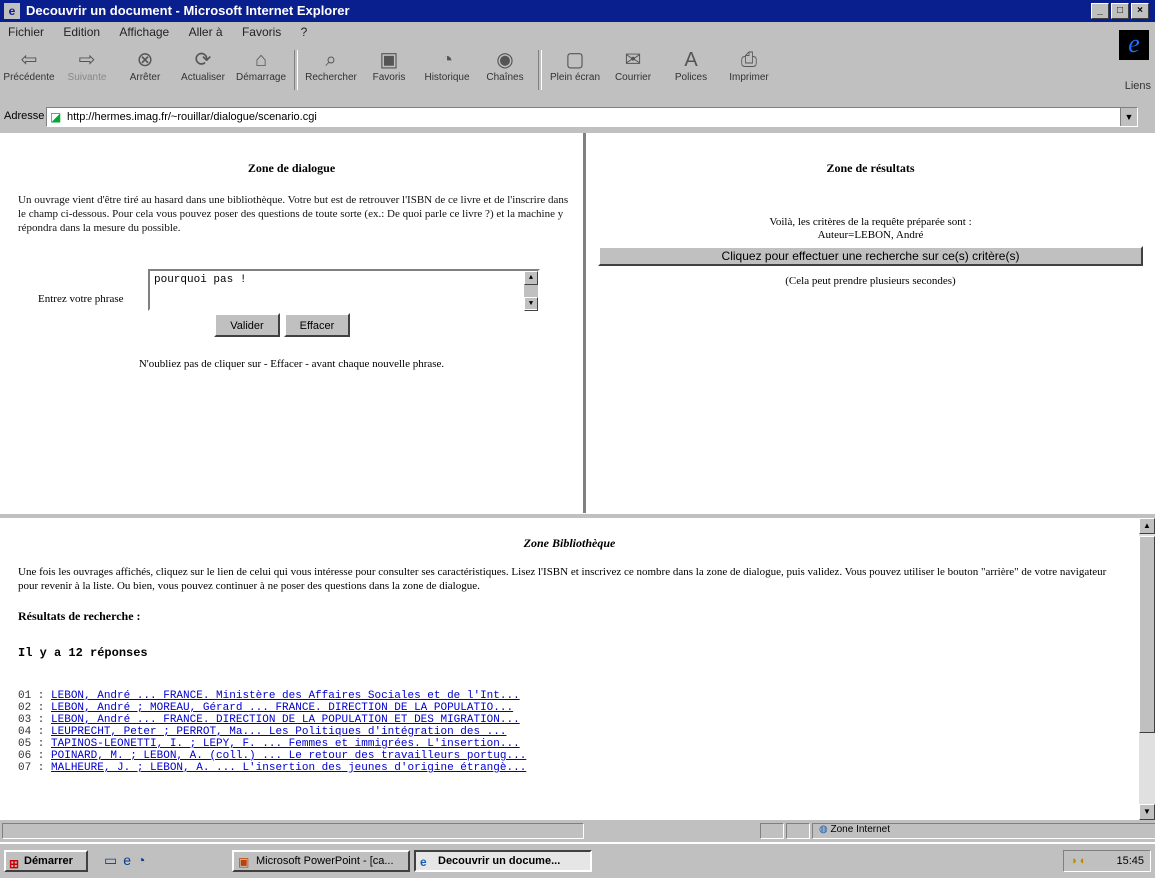  I want to click on mail-label: Courrier, so click(633, 77).